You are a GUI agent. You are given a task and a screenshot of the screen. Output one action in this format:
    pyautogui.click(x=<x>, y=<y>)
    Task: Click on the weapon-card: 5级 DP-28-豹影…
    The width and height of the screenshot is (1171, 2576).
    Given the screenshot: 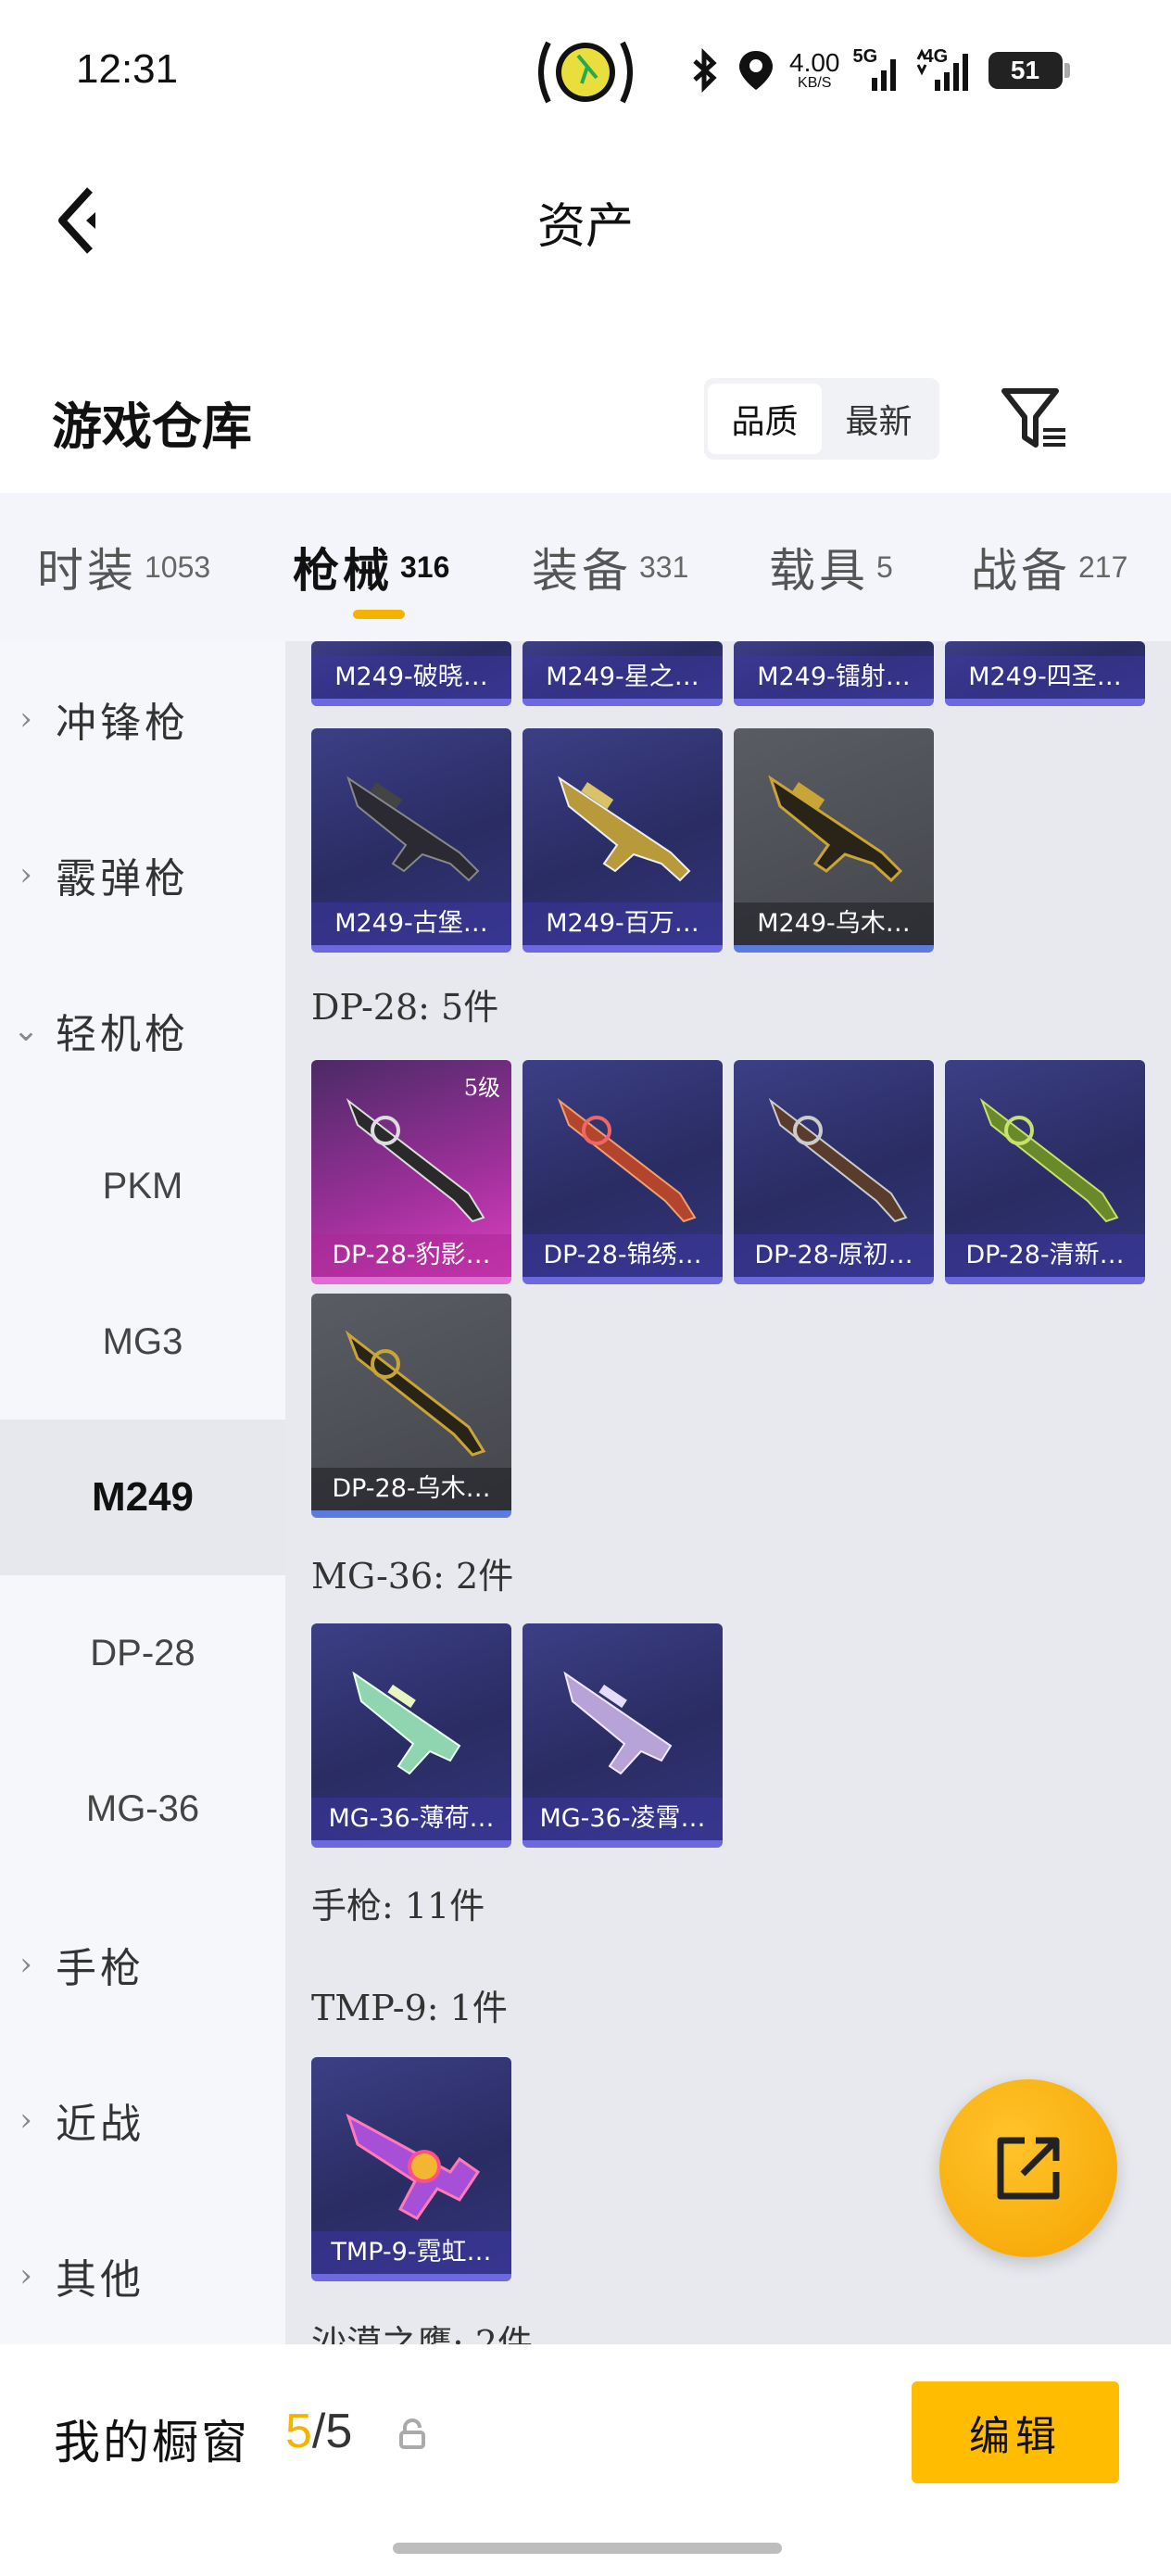 What is the action you would take?
    pyautogui.click(x=411, y=1172)
    